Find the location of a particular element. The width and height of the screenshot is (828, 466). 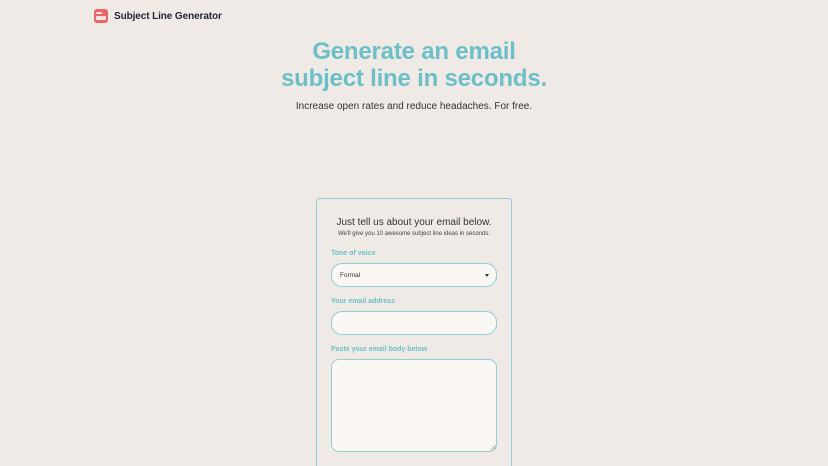

brand: Subject Line Generator is located at coordinates (158, 16).